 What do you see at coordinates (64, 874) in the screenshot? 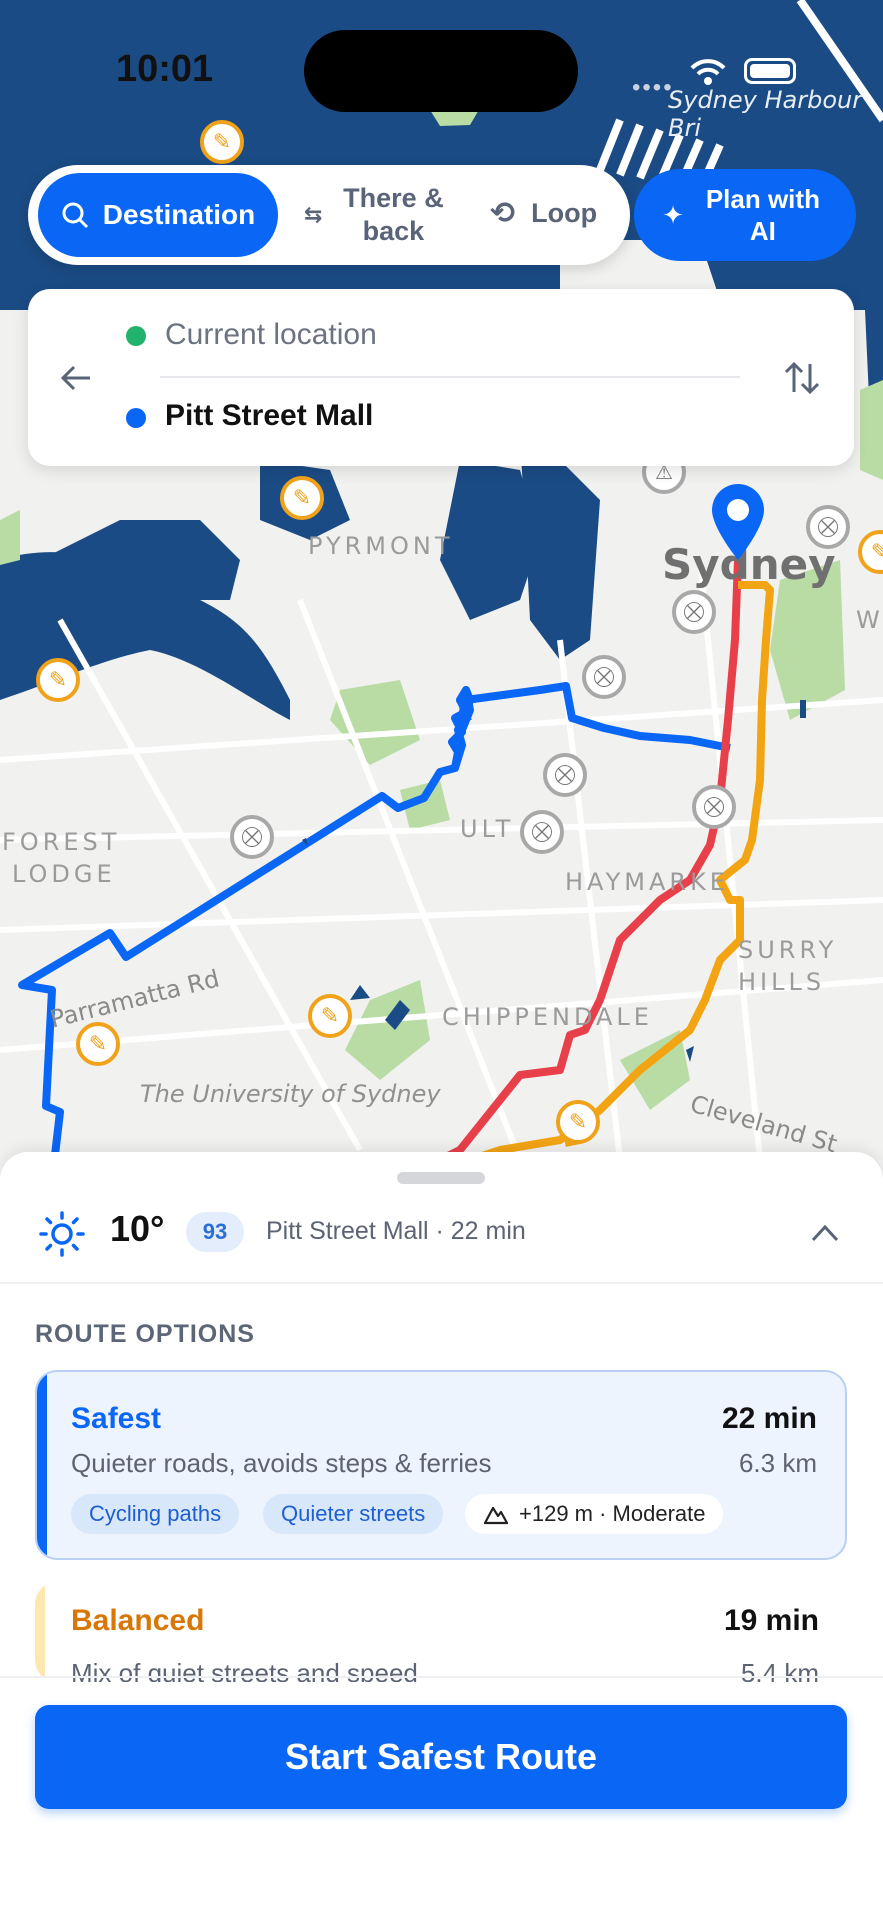
I see `map-label-lodge: LODGE` at bounding box center [64, 874].